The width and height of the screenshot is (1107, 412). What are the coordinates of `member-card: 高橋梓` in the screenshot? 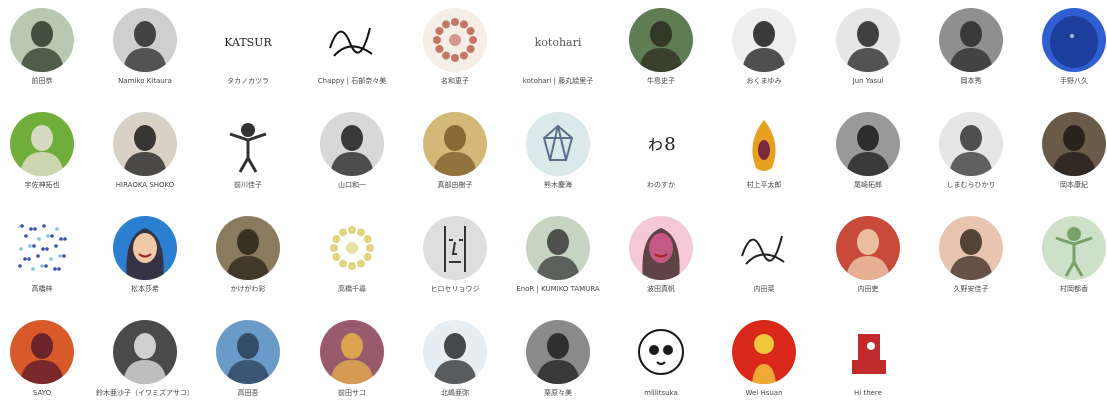 It's located at (47, 258).